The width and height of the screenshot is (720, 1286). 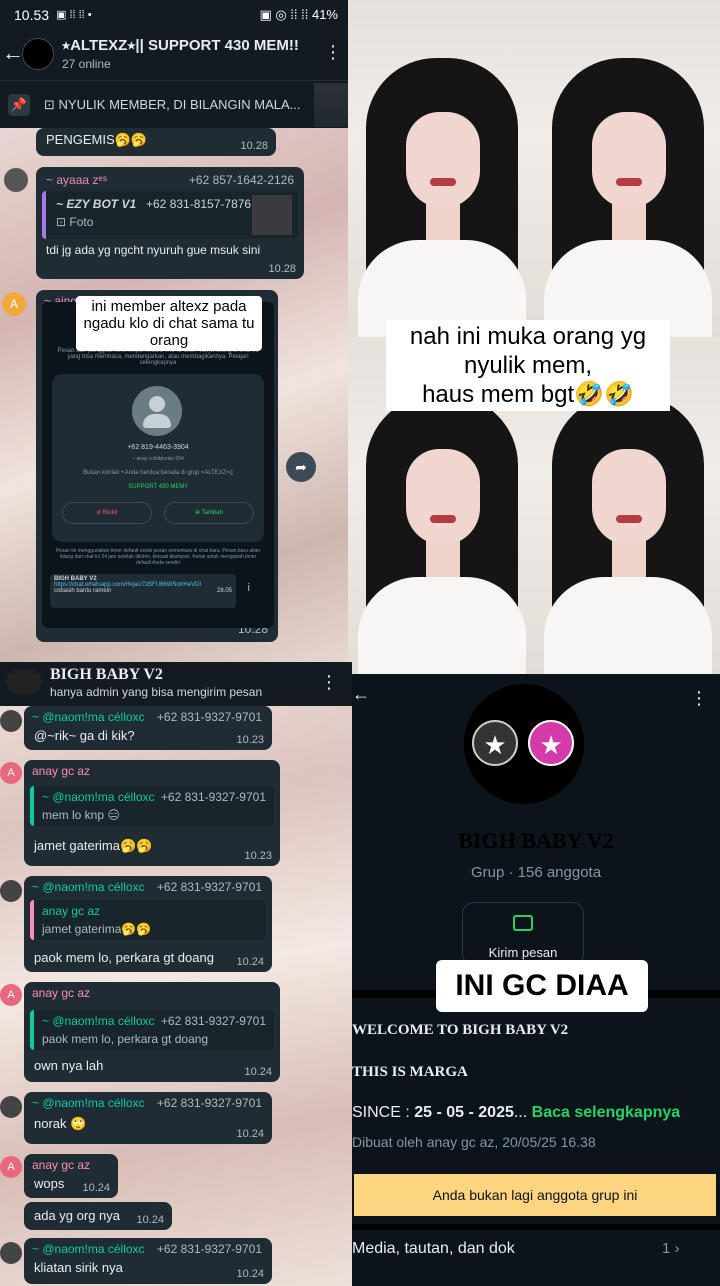 What do you see at coordinates (671, 1248) in the screenshot?
I see `media-count: 1 ›` at bounding box center [671, 1248].